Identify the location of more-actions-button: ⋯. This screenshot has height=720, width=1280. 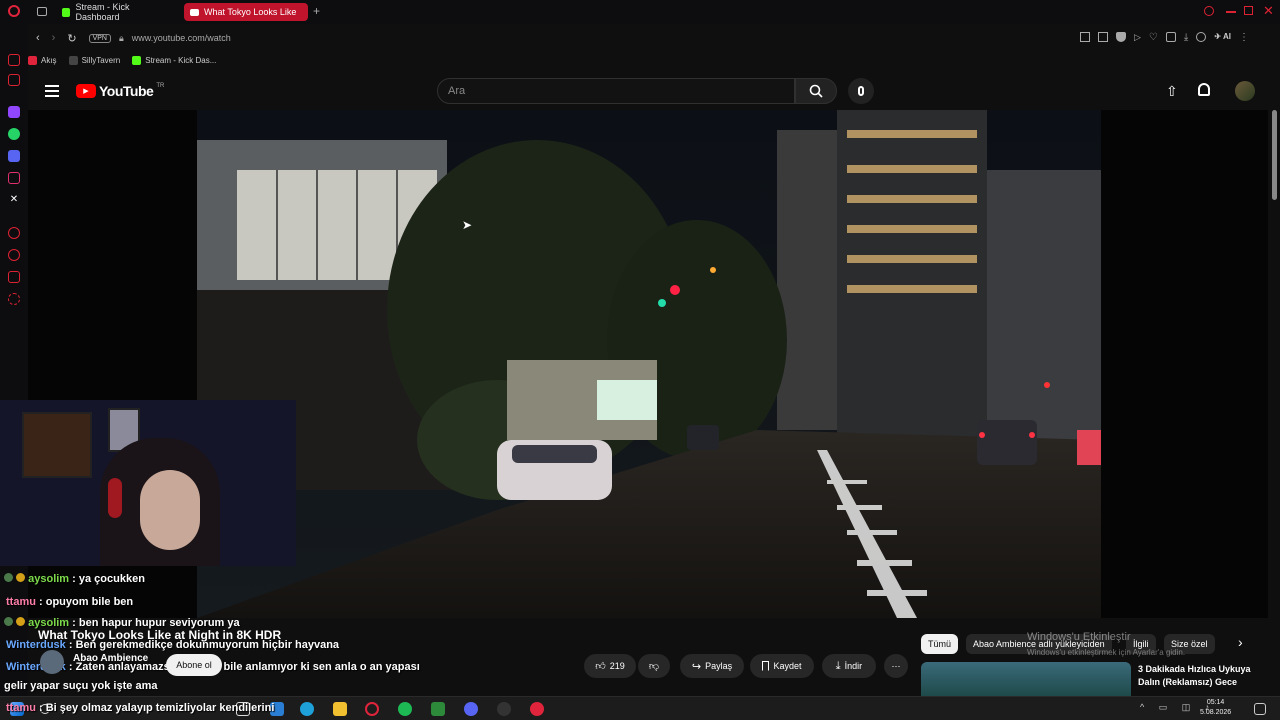
(896, 666).